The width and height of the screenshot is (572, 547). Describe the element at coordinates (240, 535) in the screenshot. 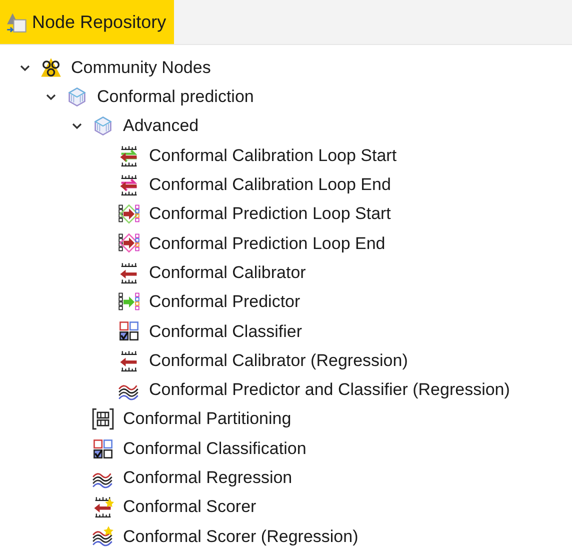

I see `tree-item: Conformal Scorer (Regression)` at that location.